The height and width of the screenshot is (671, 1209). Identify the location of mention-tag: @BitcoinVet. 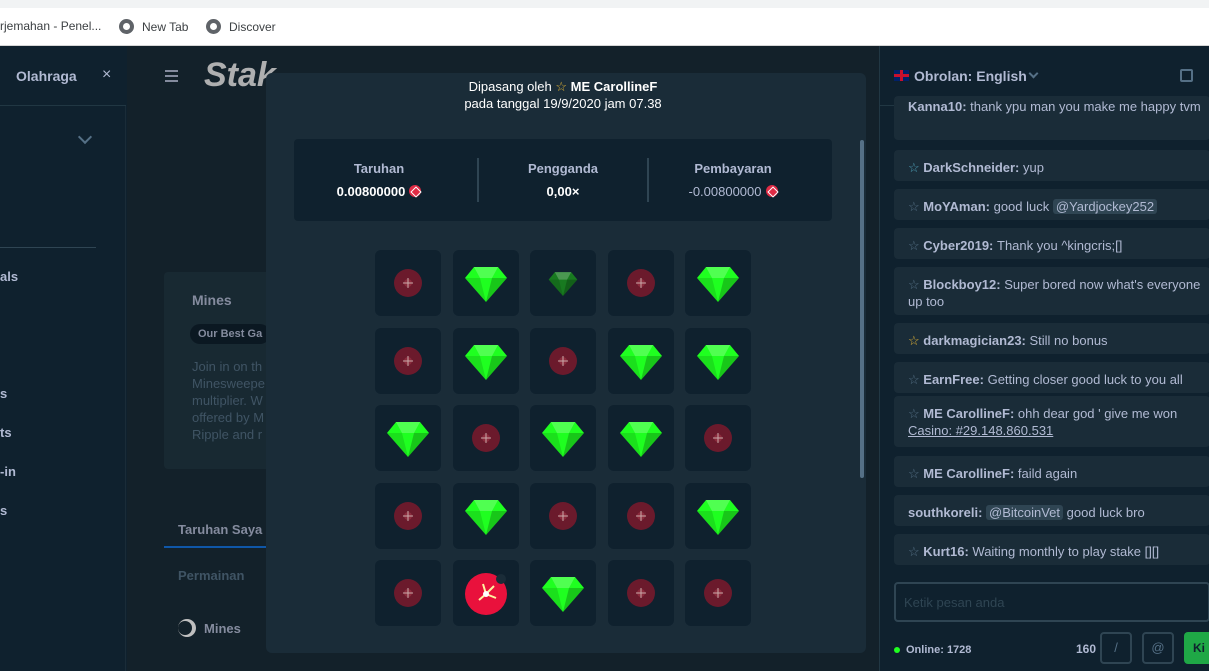
(1025, 512).